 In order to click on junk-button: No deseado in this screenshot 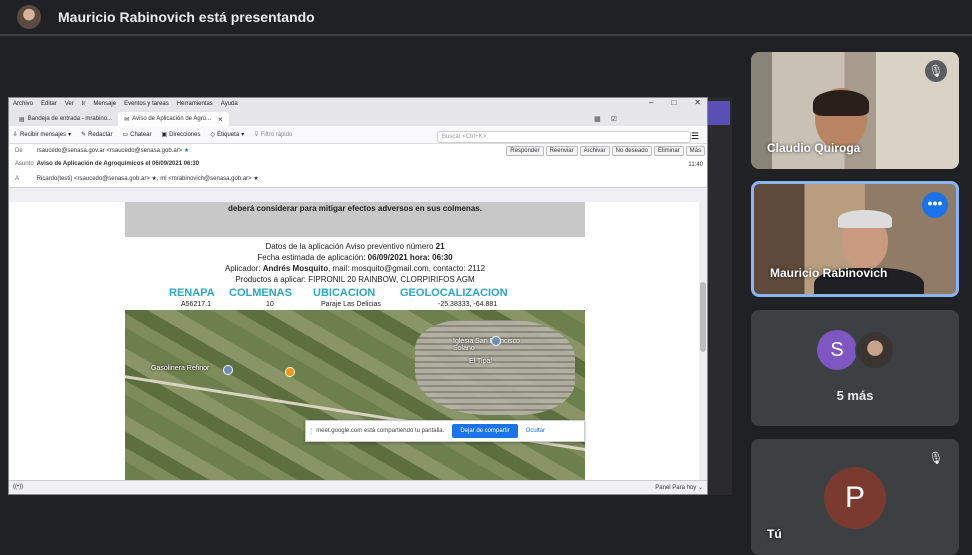, I will do `click(631, 151)`.